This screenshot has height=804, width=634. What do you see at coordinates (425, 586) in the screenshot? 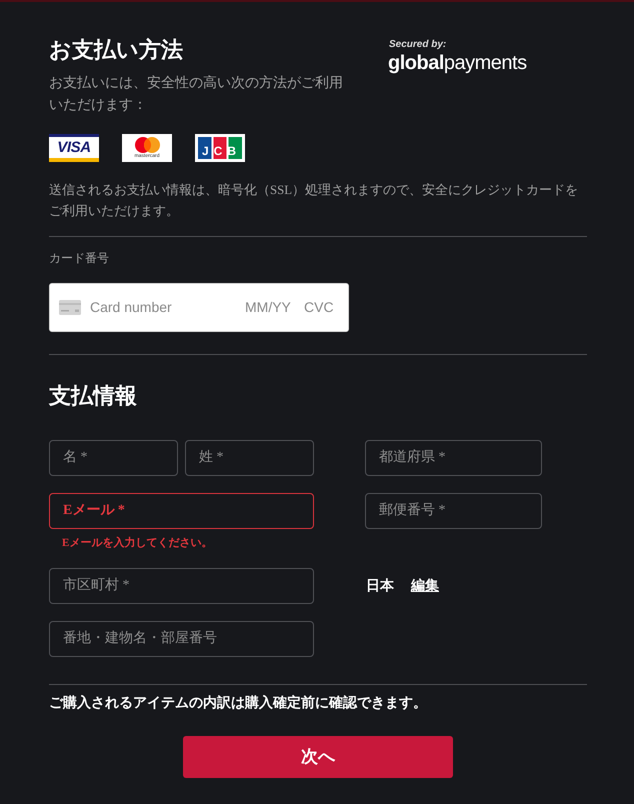
I see `edit-link: 編集` at bounding box center [425, 586].